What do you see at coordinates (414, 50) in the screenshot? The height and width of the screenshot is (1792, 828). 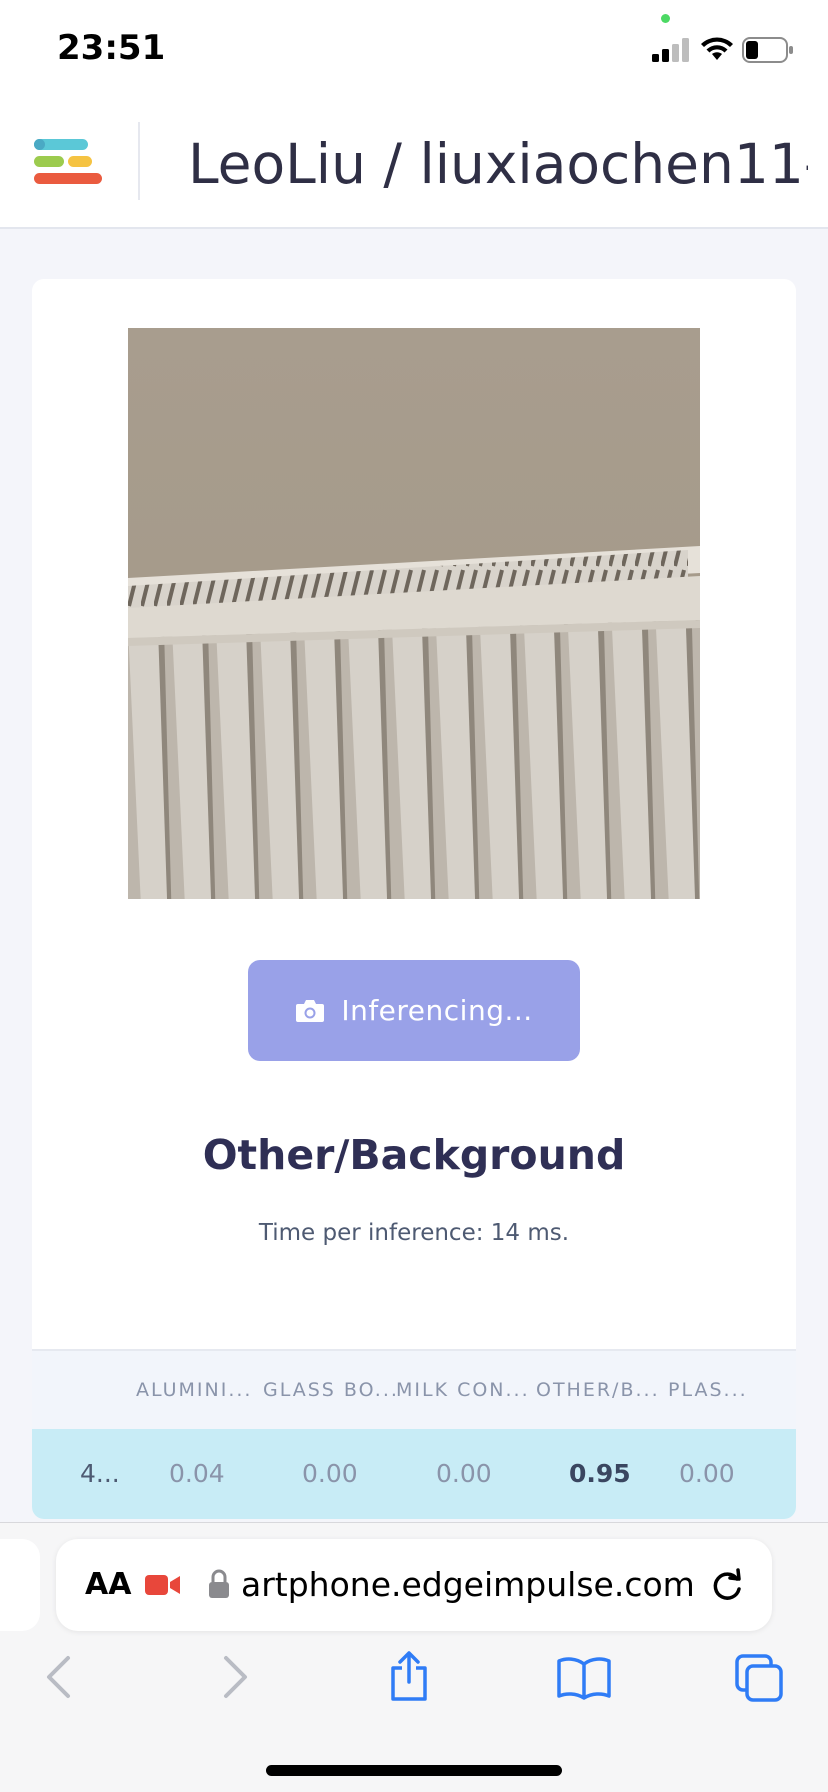 I see `status-bar: 23:51` at bounding box center [414, 50].